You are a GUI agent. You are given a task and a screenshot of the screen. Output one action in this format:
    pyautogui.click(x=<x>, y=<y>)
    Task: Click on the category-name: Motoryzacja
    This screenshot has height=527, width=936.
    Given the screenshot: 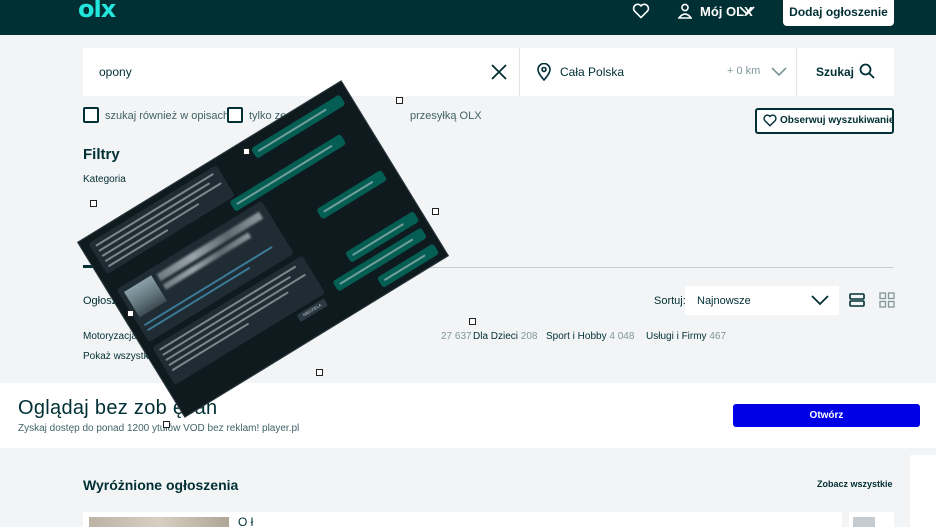 What is the action you would take?
    pyautogui.click(x=110, y=336)
    